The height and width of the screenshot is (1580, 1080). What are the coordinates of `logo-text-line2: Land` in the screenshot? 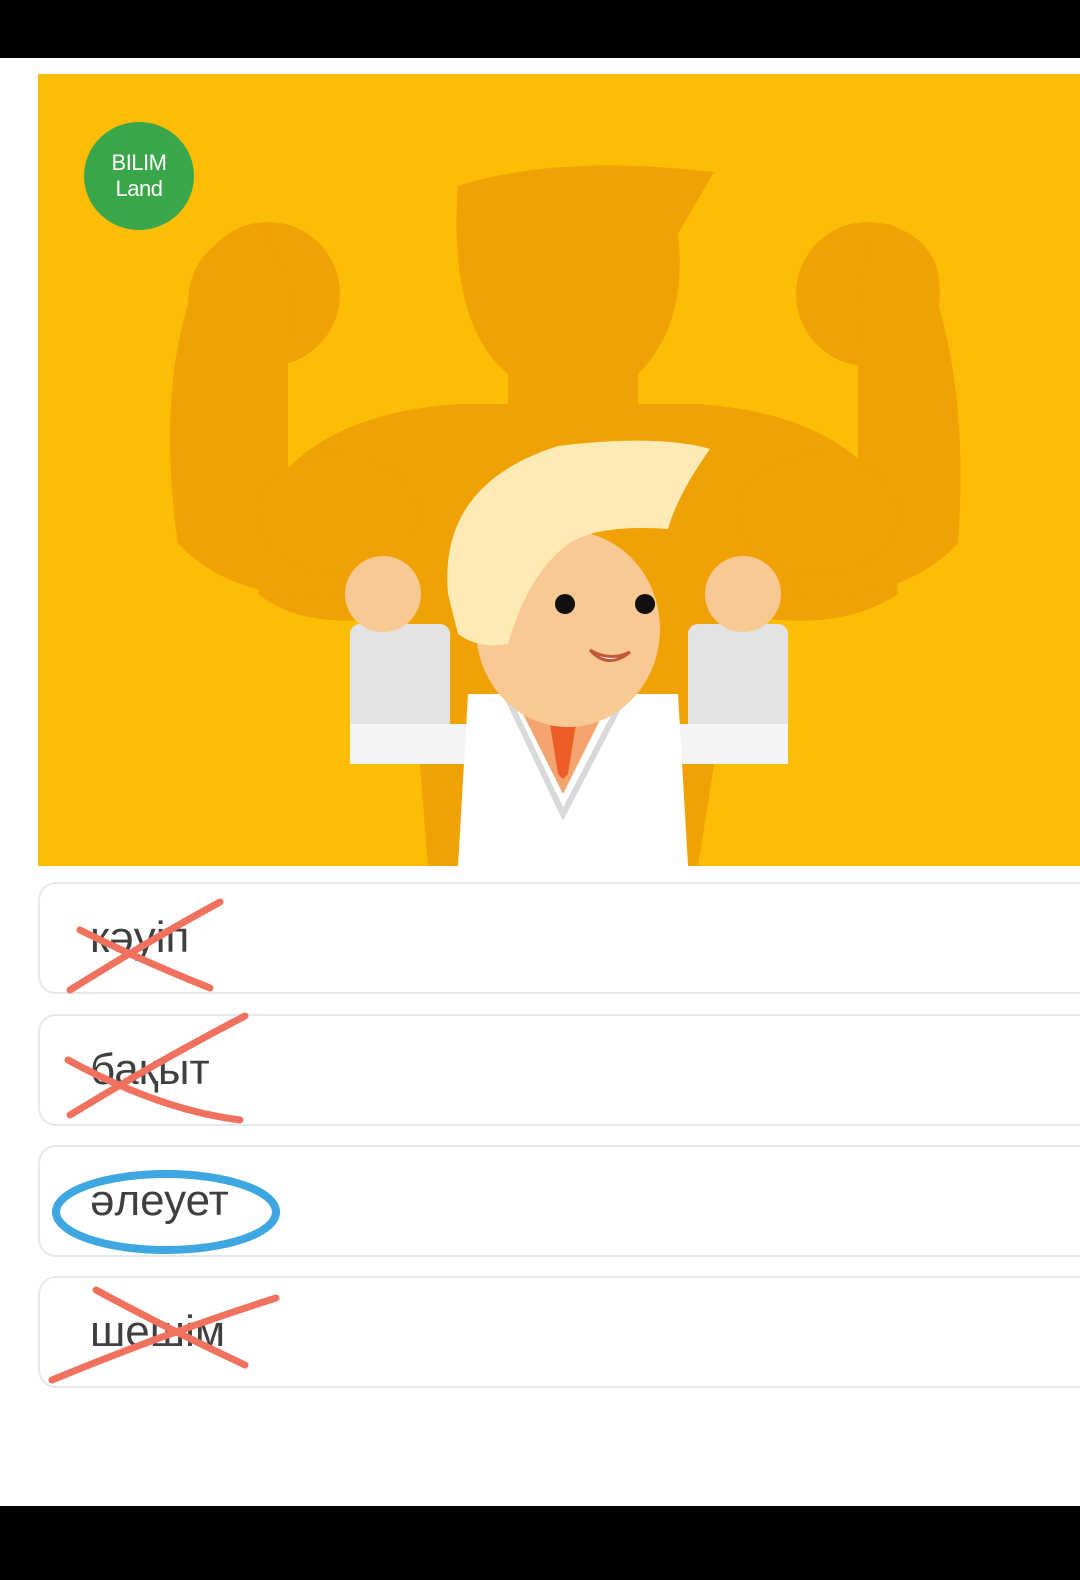 It's located at (139, 188).